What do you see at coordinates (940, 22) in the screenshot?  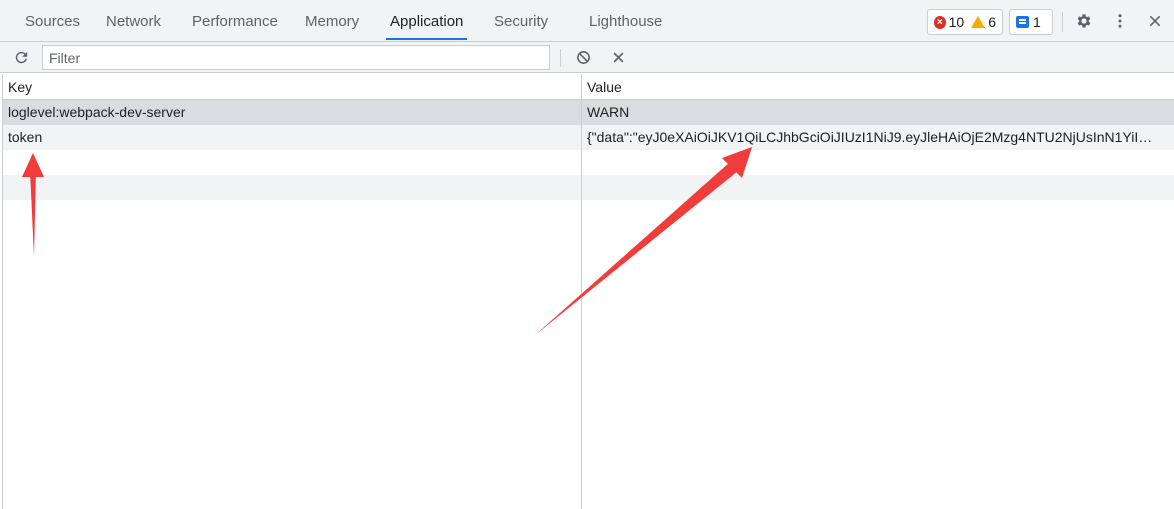 I see `error-icon: ×` at bounding box center [940, 22].